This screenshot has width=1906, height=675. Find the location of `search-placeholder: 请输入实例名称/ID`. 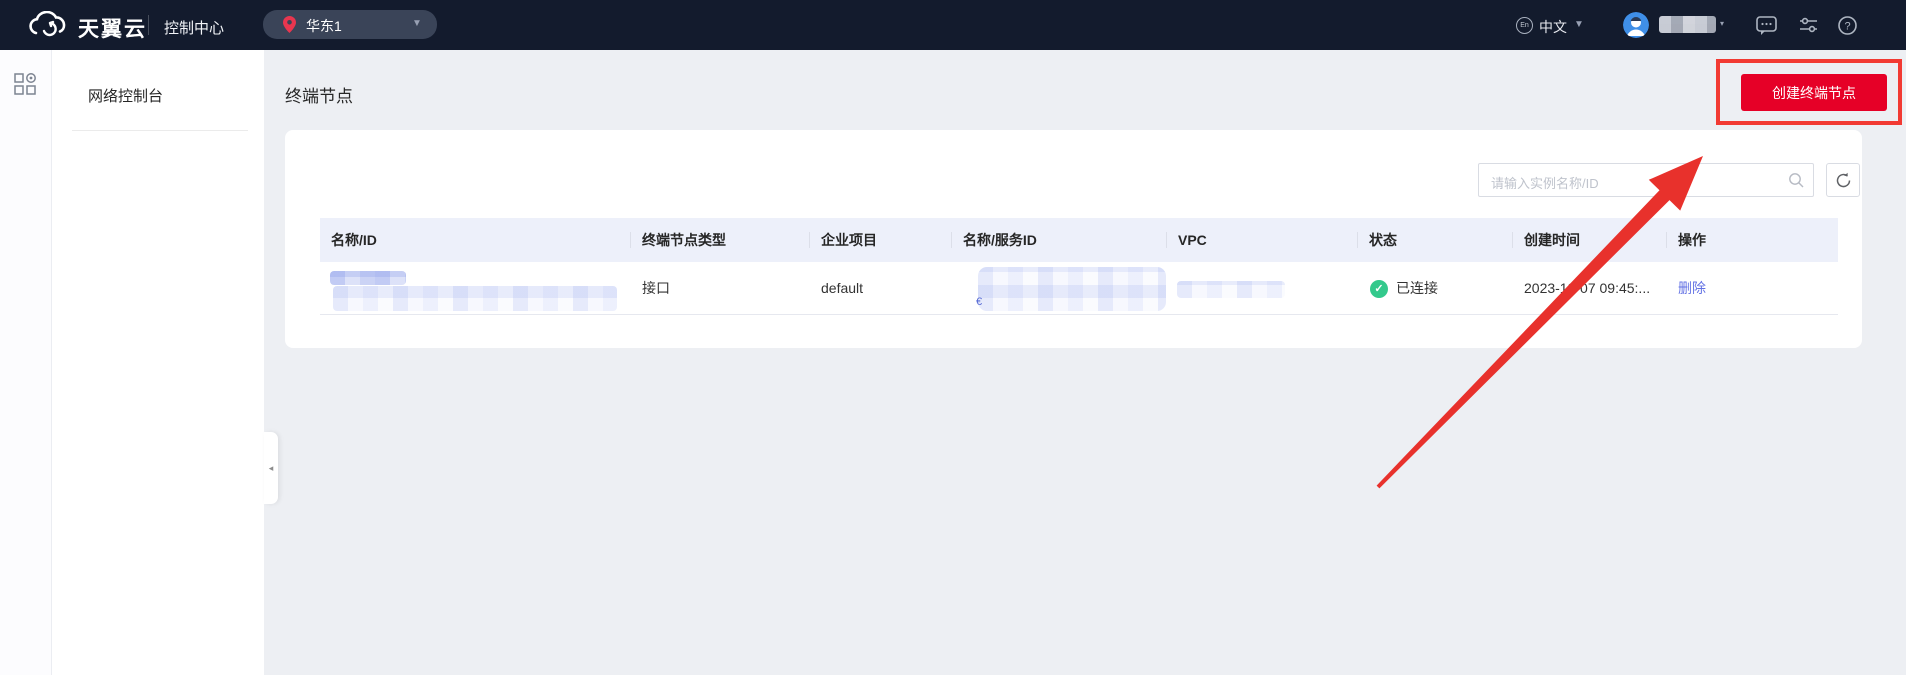

search-placeholder: 请输入实例名称/ID is located at coordinates (1545, 183).